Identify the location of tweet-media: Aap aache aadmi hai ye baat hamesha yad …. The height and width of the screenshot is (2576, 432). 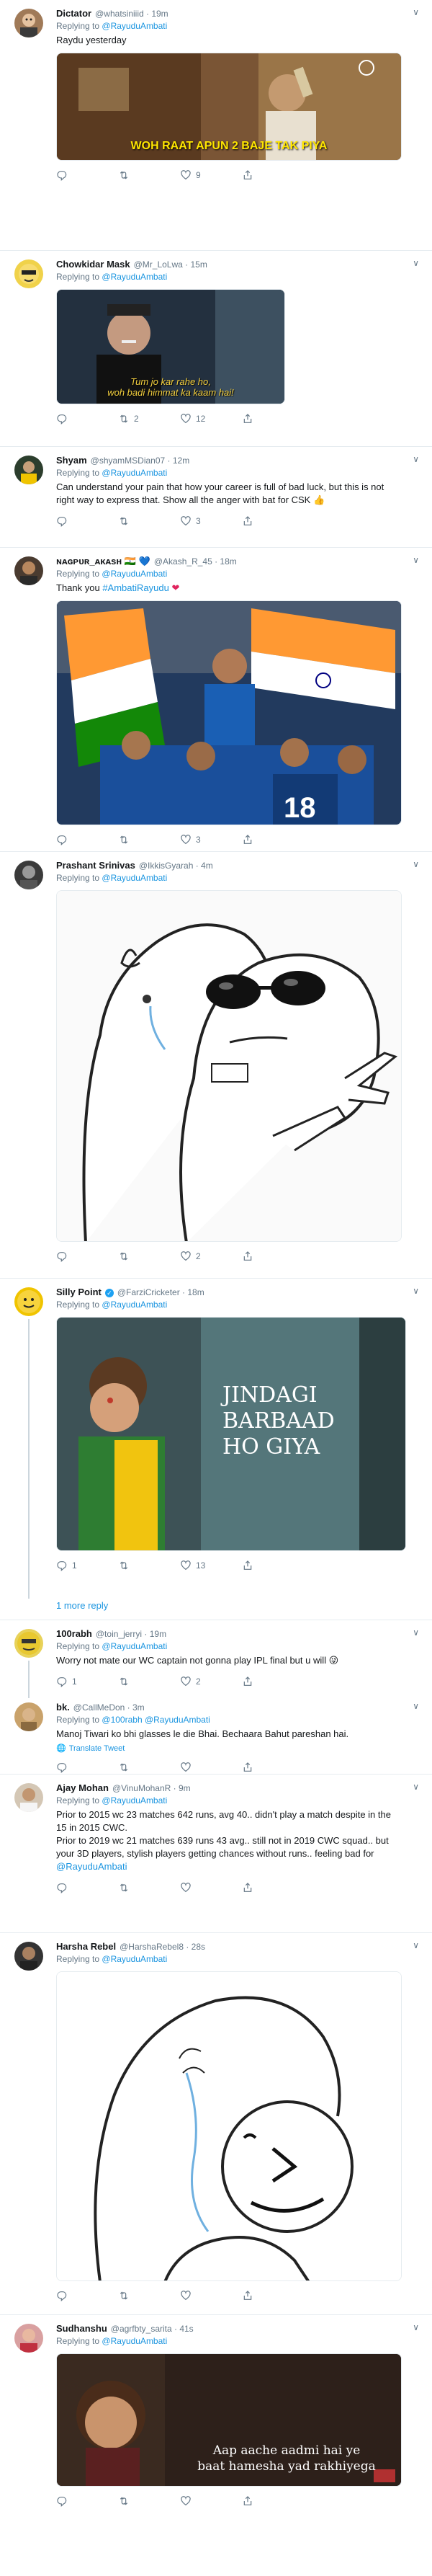
(229, 2420).